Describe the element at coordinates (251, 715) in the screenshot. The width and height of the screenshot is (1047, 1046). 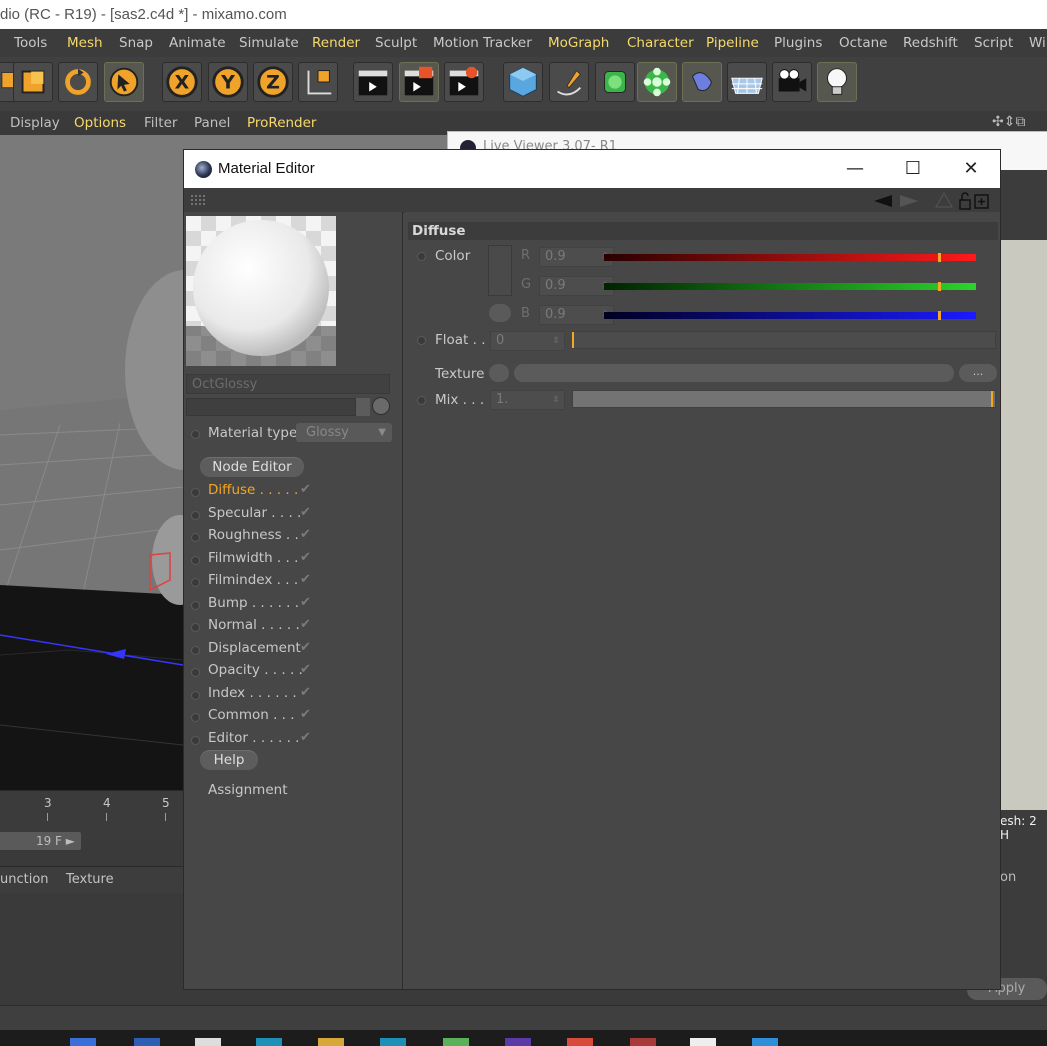
I see `channel-item: Common . . .` at that location.